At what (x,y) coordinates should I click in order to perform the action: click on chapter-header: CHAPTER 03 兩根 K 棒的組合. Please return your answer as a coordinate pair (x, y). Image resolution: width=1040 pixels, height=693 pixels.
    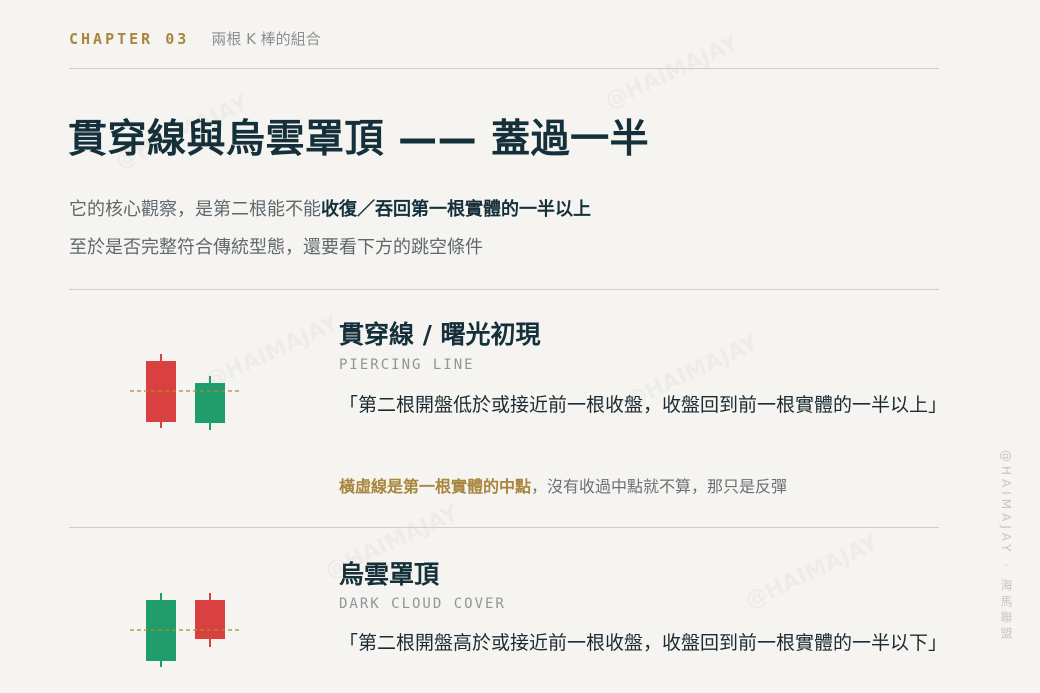
    Looking at the image, I should click on (195, 38).